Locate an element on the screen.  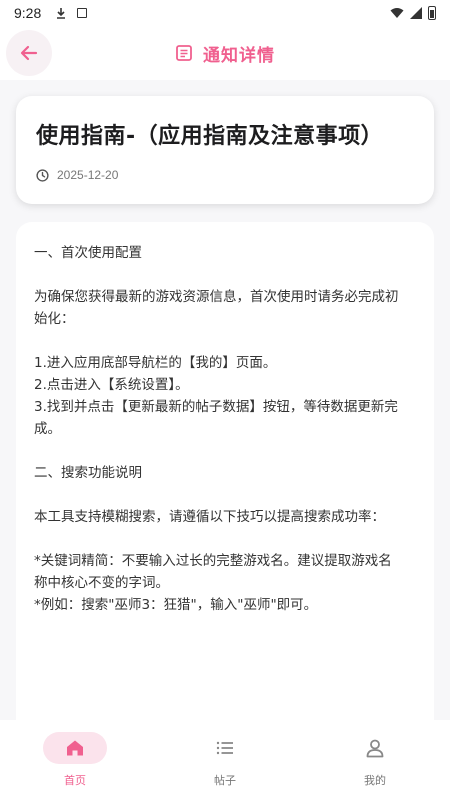
content-line: 为确保您获得最新的游戏资源信息，首次使用时请务必完成初 is located at coordinates (216, 297).